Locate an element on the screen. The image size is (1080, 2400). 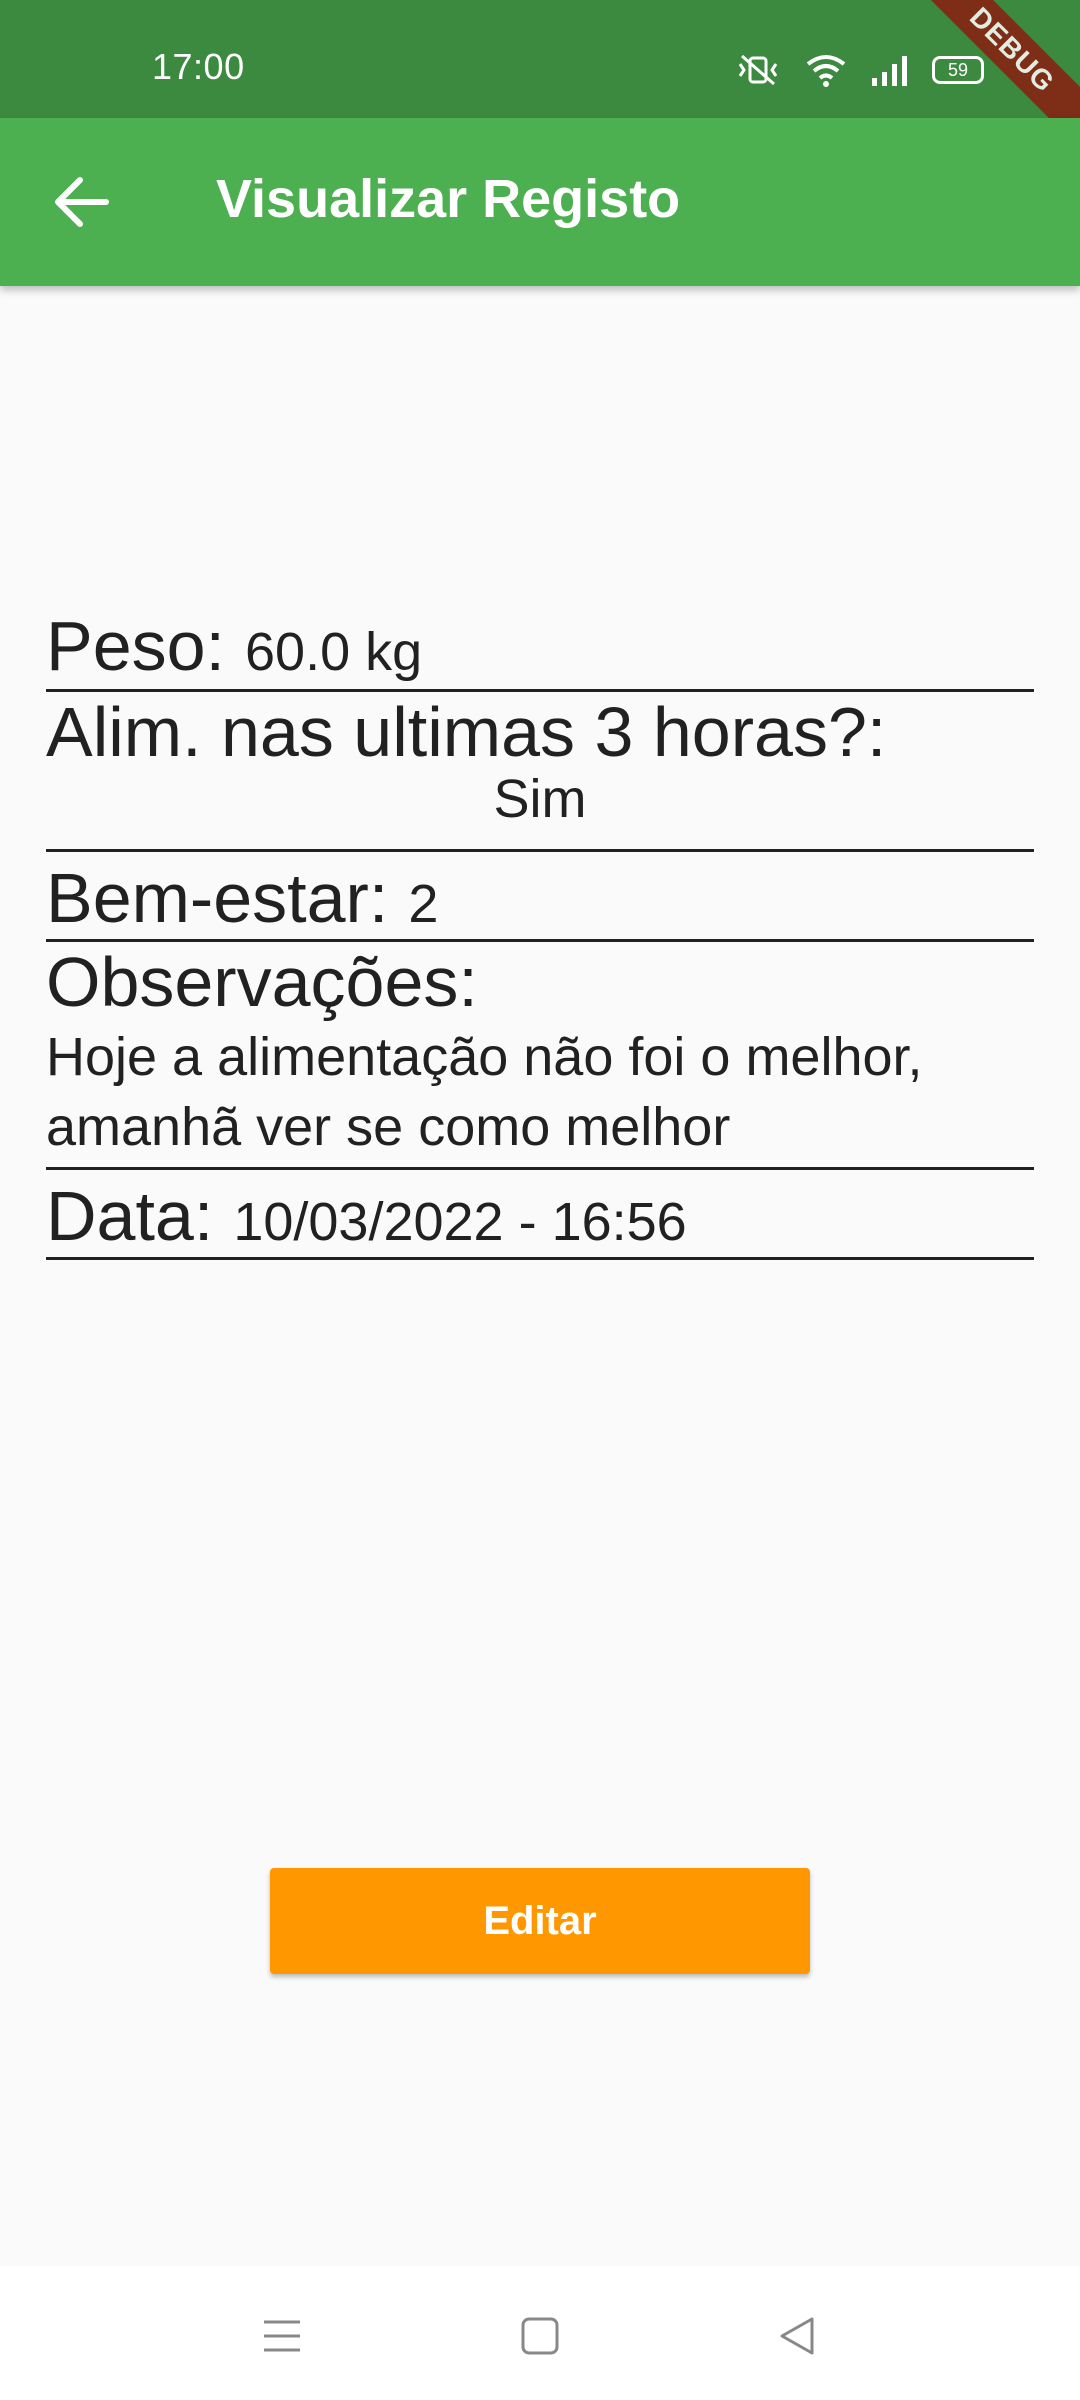
status-time: 17:00 is located at coordinates (198, 66).